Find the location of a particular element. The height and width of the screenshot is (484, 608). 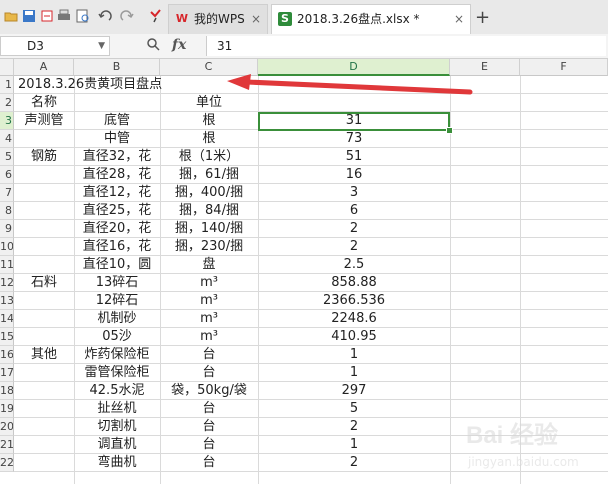

cell-b: 直径12，花 is located at coordinates (117, 193).